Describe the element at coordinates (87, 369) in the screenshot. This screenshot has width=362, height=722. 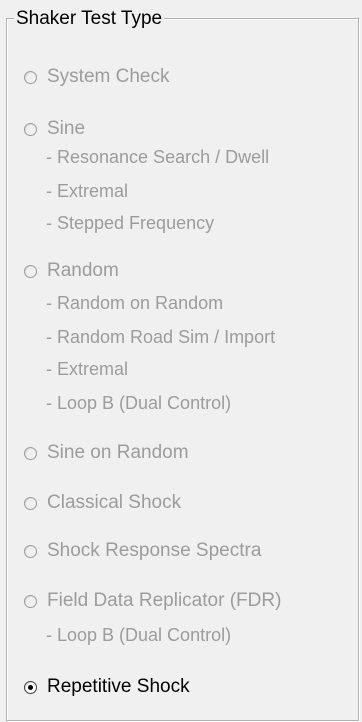
I see `random-sub-item: - Extremal` at that location.